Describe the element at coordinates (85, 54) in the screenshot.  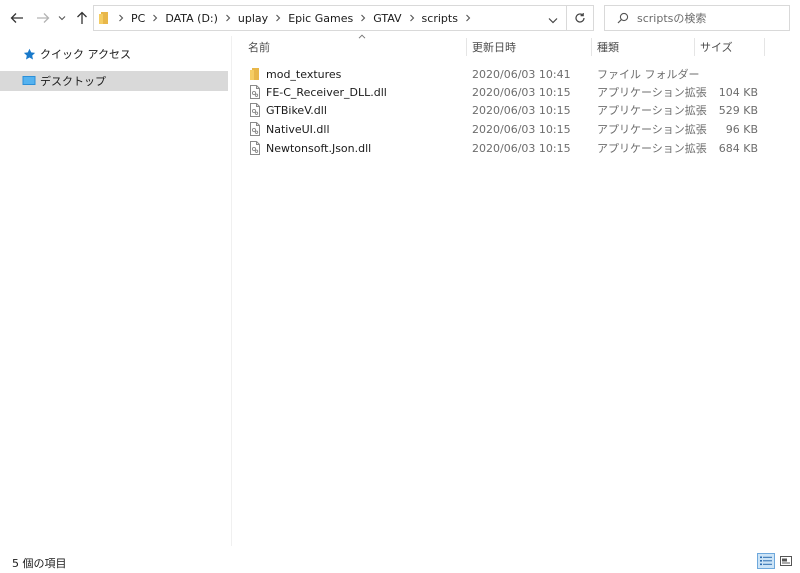
I see `nav-item-label: クイック アクセス` at that location.